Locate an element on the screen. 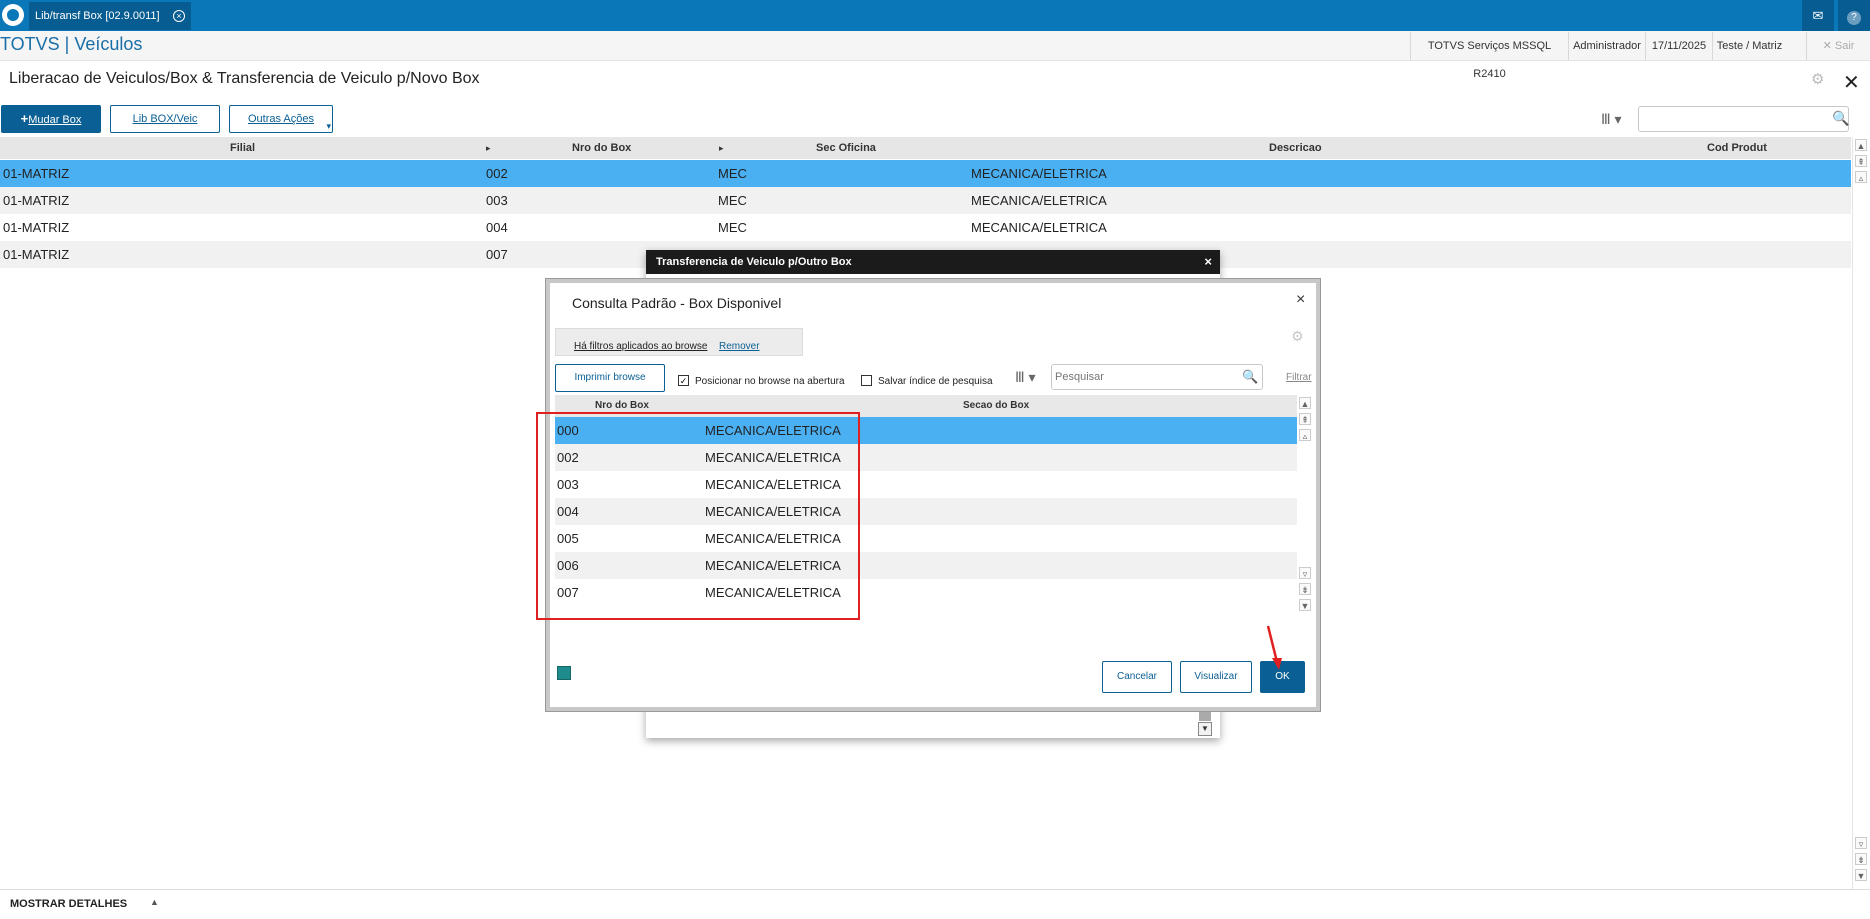 This screenshot has width=1870, height=919. imprimir-browse-button: Imprimir browse is located at coordinates (610, 378).